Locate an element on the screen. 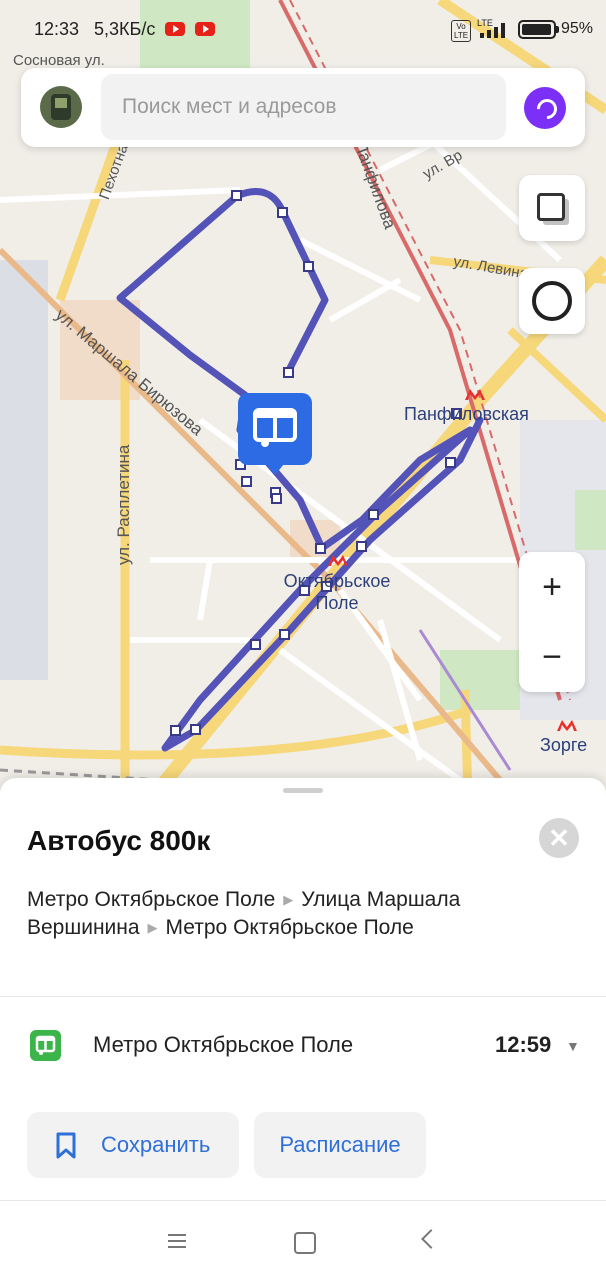 The image size is (606, 1280). clock: 12:33 is located at coordinates (57, 29).